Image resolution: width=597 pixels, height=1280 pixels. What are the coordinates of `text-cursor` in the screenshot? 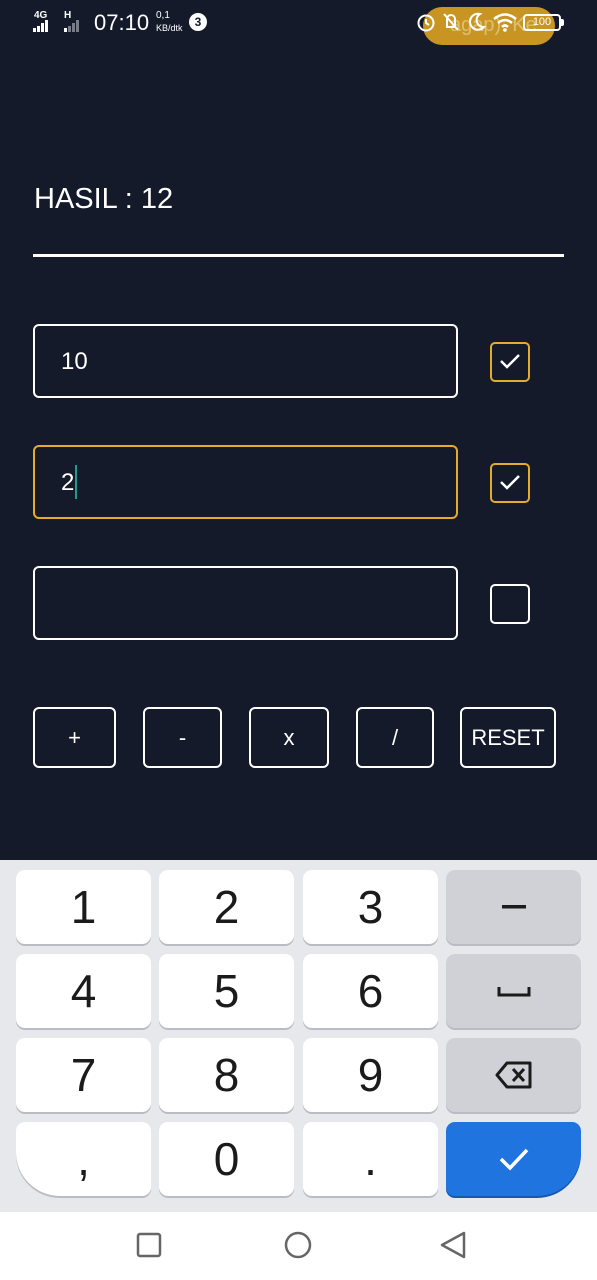 It's located at (76, 482).